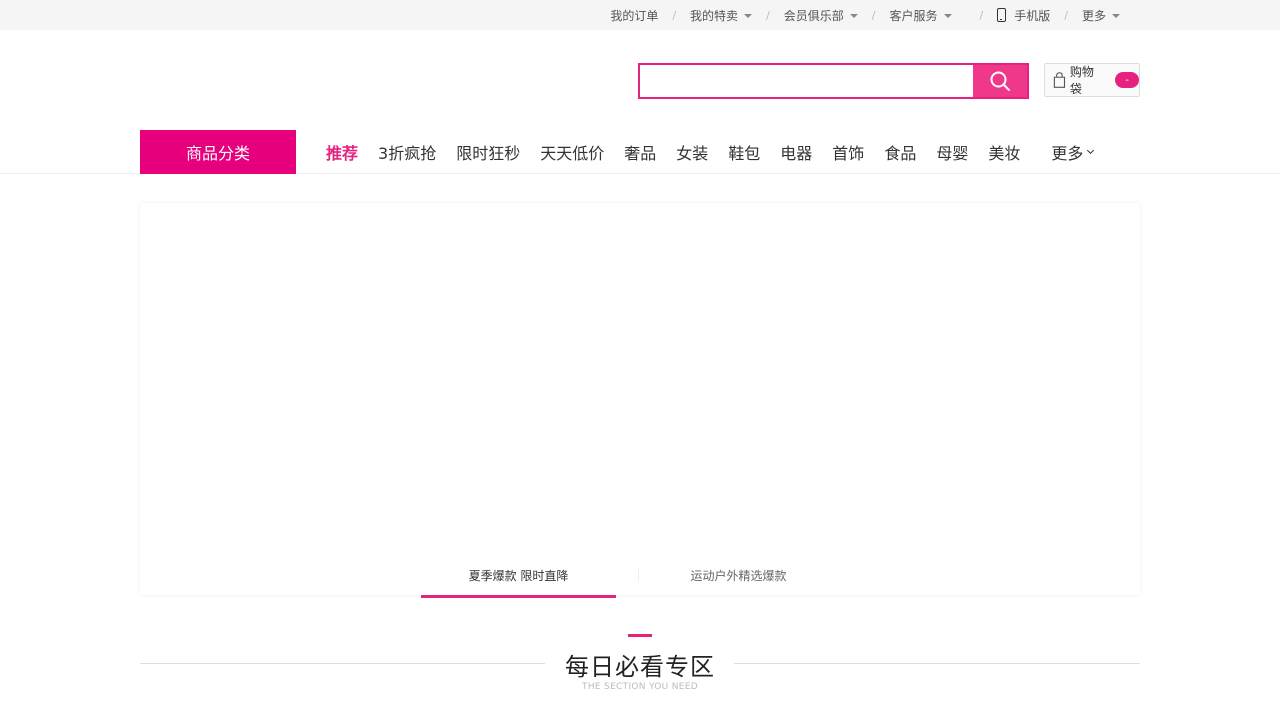 The image size is (1280, 720). Describe the element at coordinates (813, 15) in the screenshot. I see `top-link-label: 会员俱乐部` at that location.